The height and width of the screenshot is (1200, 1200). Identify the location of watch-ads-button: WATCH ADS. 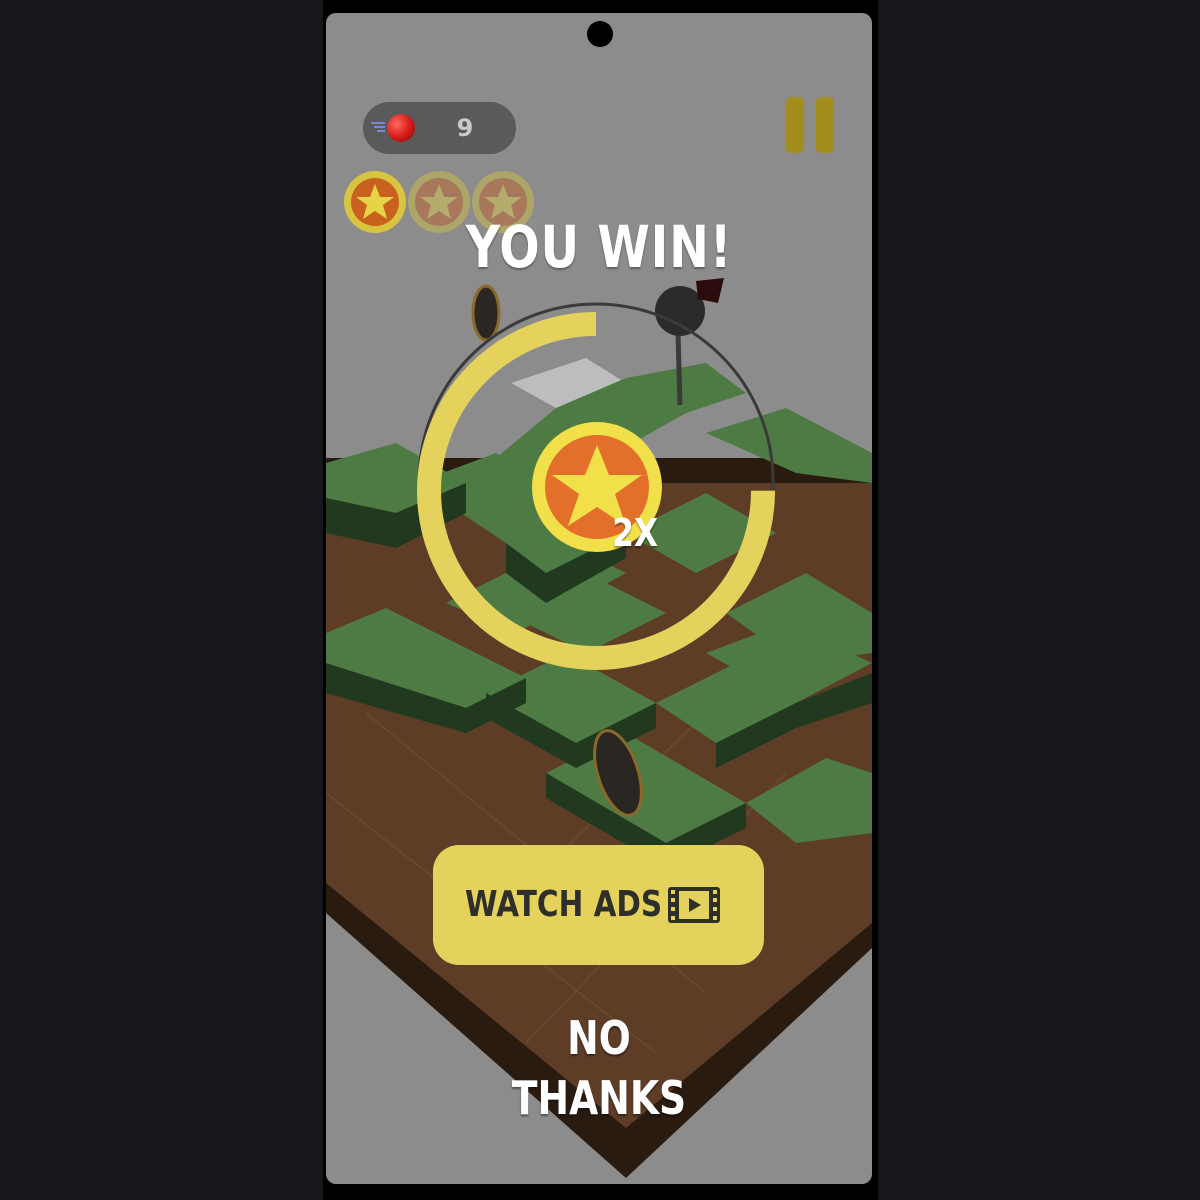
(598, 905).